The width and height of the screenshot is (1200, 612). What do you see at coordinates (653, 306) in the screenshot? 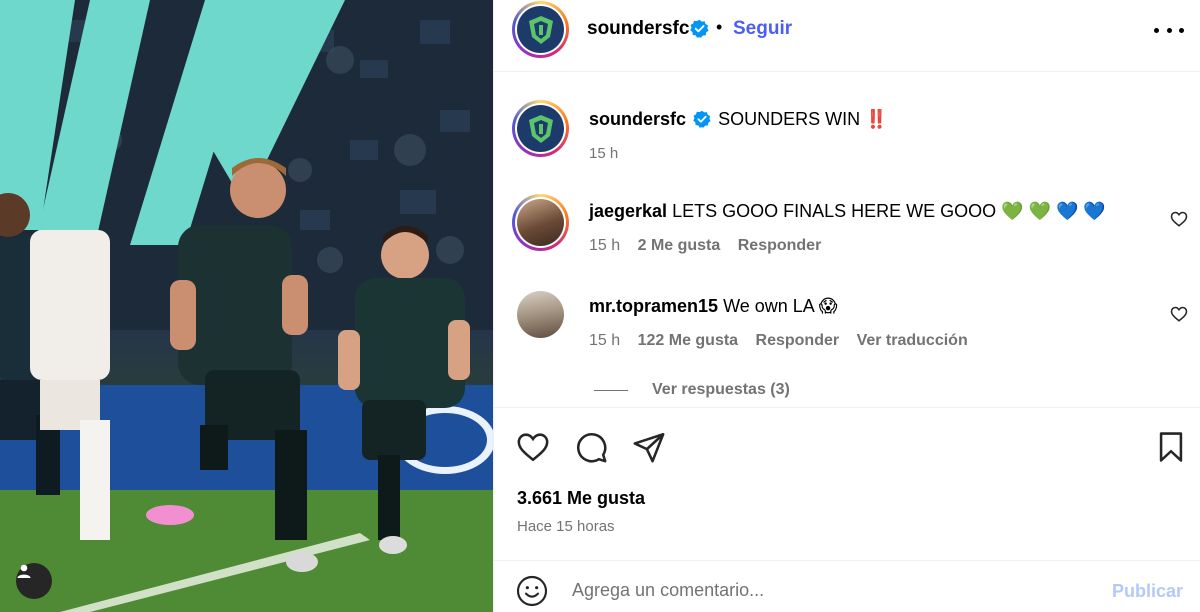
I see `comment-username: mr.topramen15` at bounding box center [653, 306].